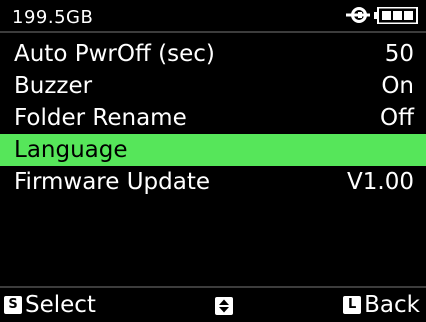 Image resolution: width=426 pixels, height=322 pixels. I want to click on menu-item-label: Buzzer, so click(53, 86).